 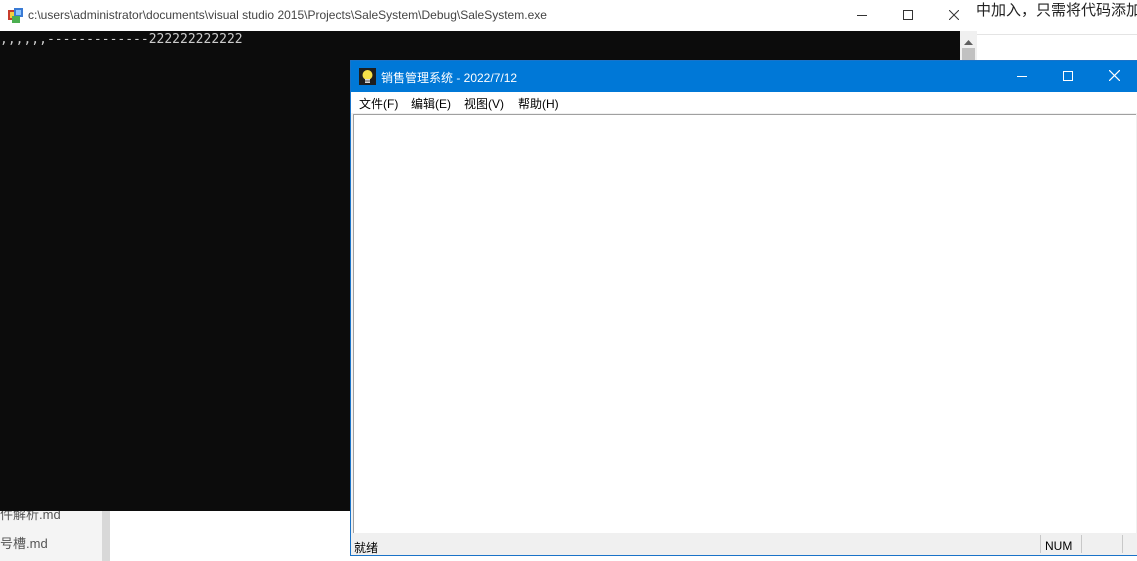 What do you see at coordinates (1101, 544) in the screenshot?
I see `status-pane-scrl` at bounding box center [1101, 544].